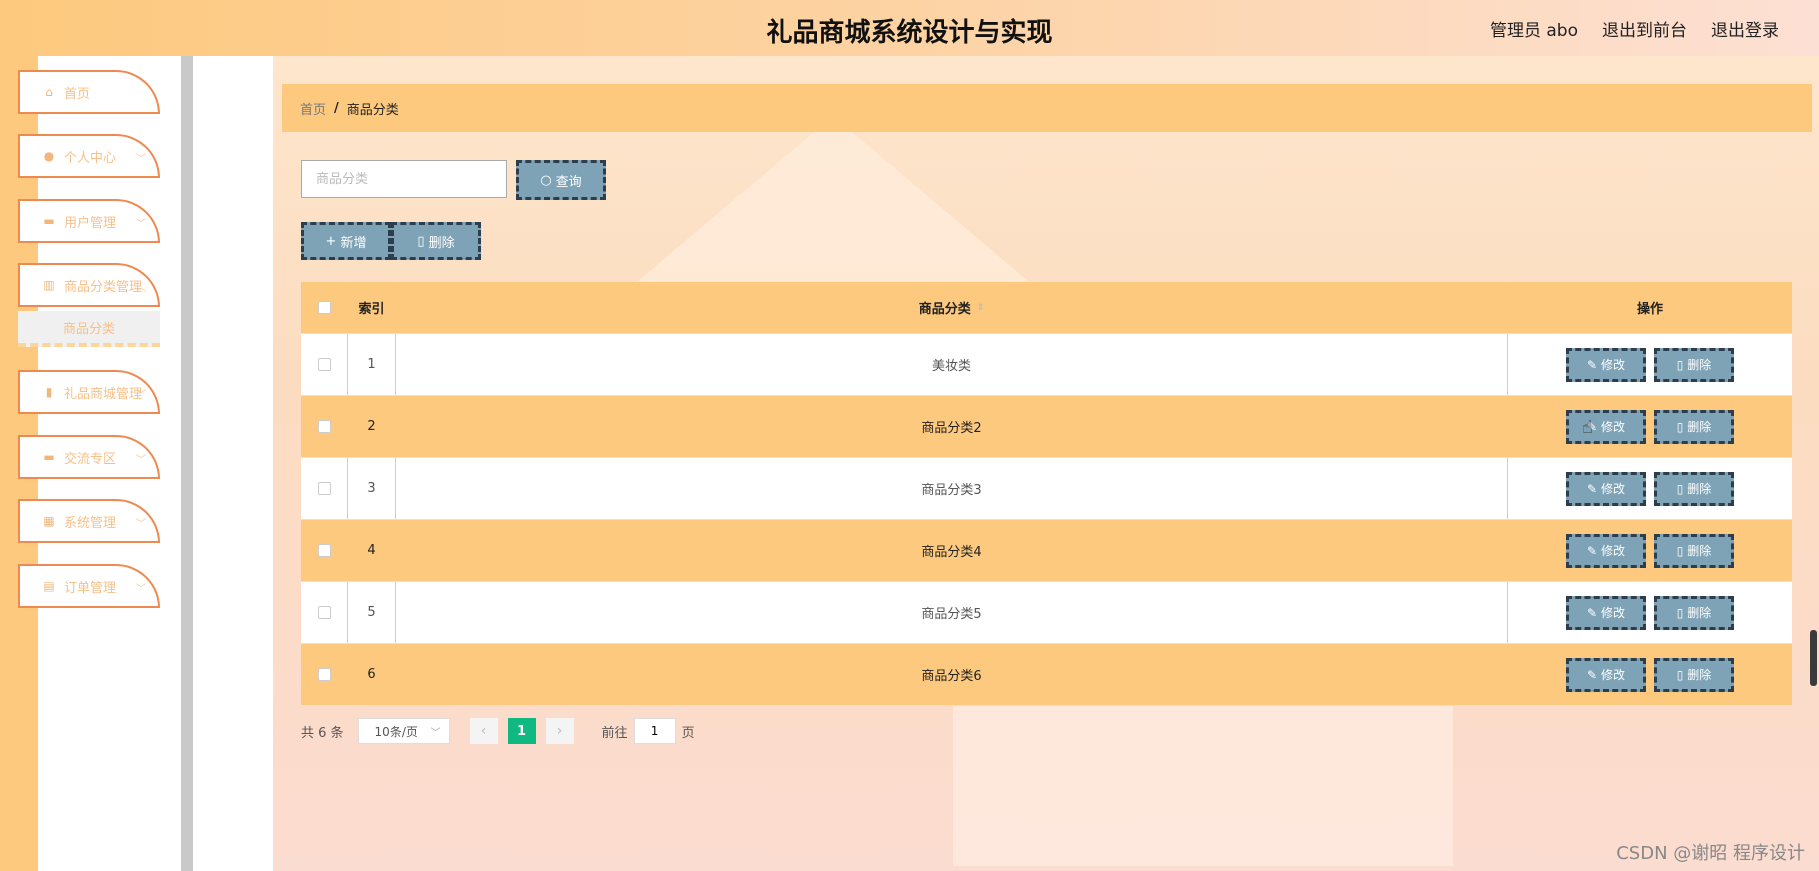 The height and width of the screenshot is (871, 1819). What do you see at coordinates (546, 180) in the screenshot?
I see `search-icon: ○` at bounding box center [546, 180].